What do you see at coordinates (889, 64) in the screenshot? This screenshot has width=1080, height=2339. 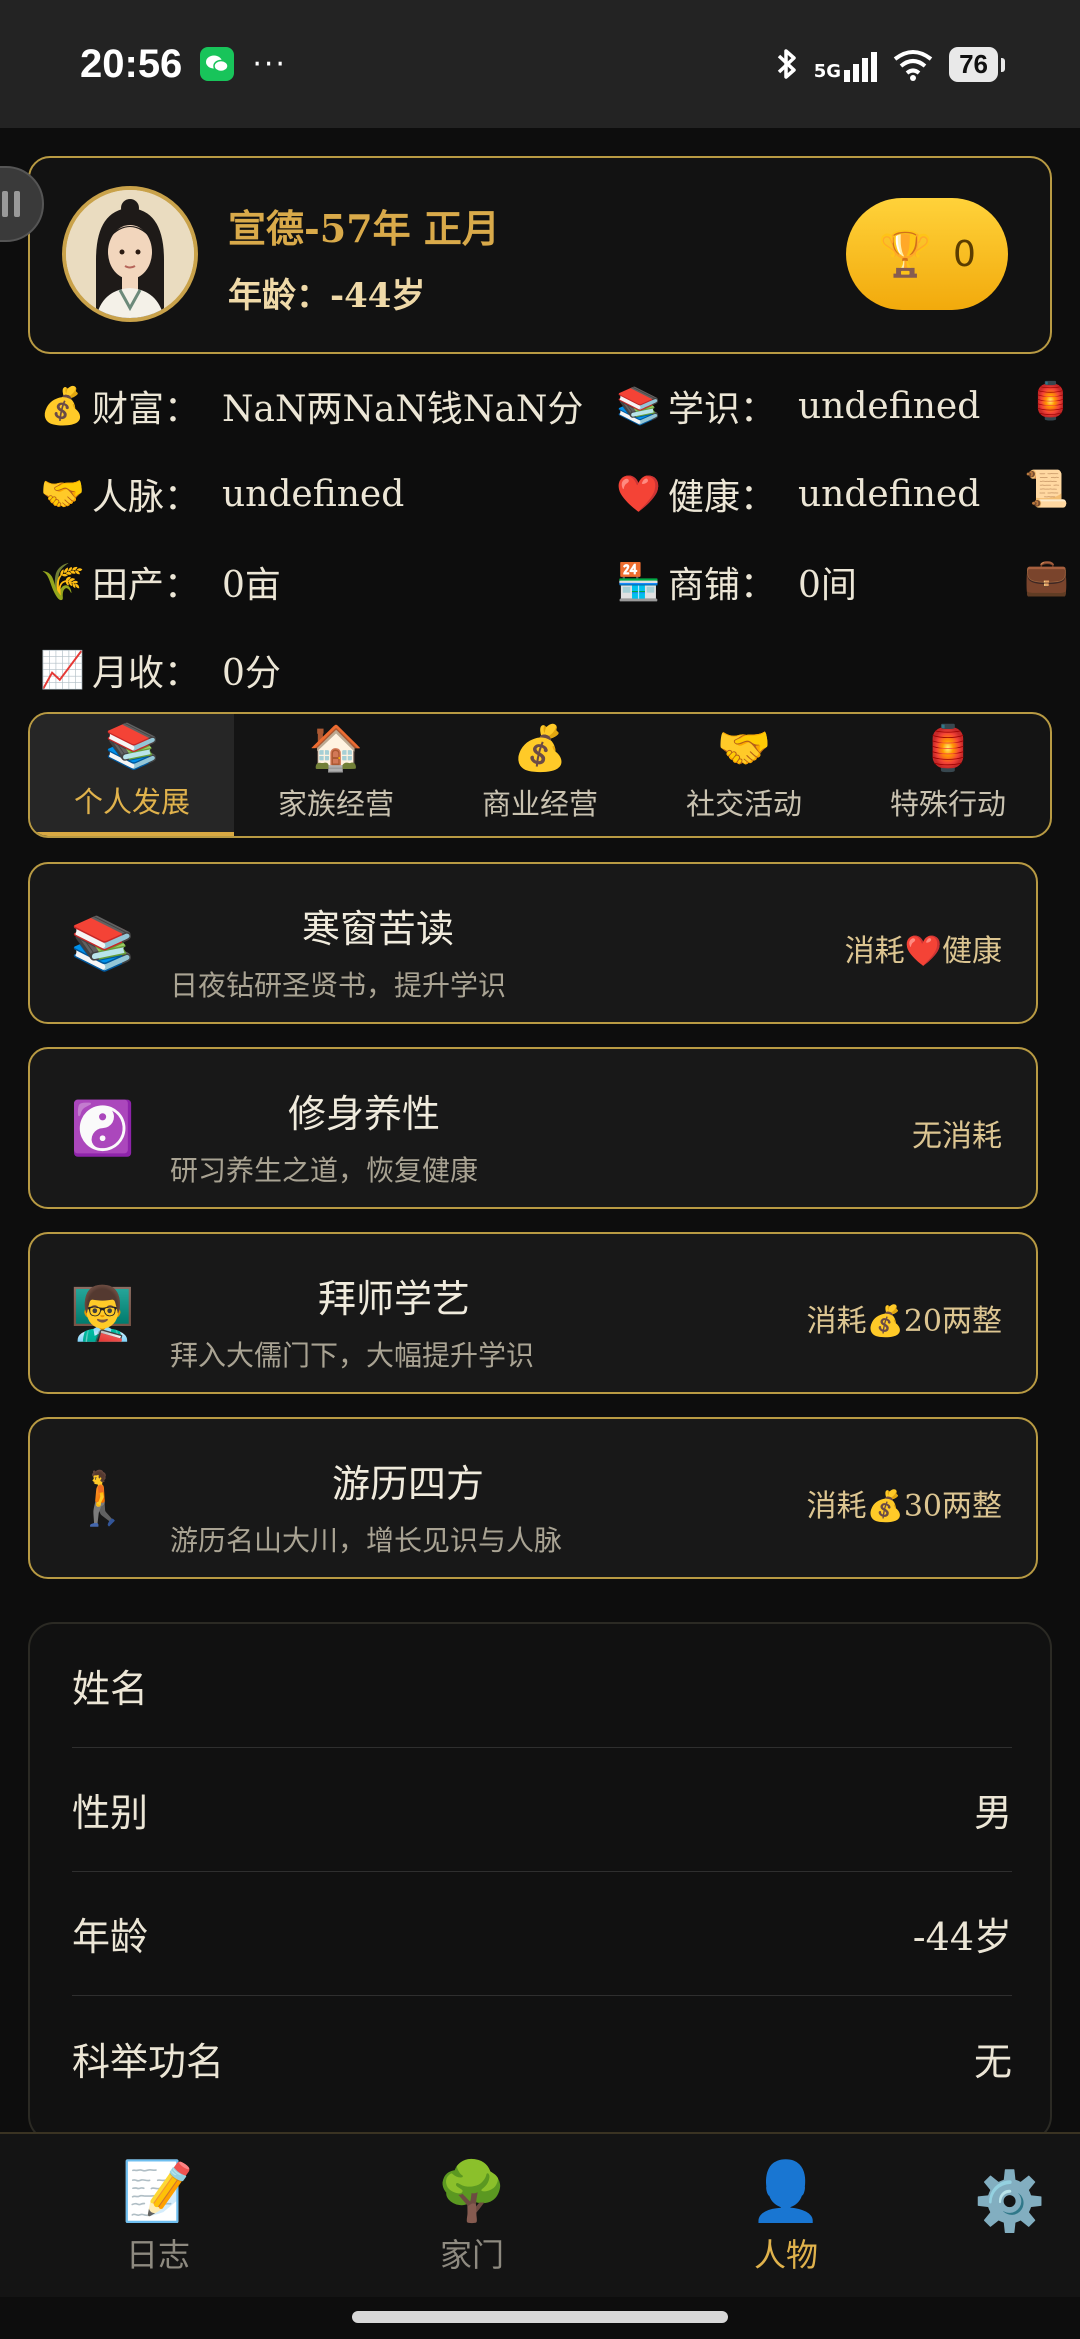 I see `status-right: 5G 76` at bounding box center [889, 64].